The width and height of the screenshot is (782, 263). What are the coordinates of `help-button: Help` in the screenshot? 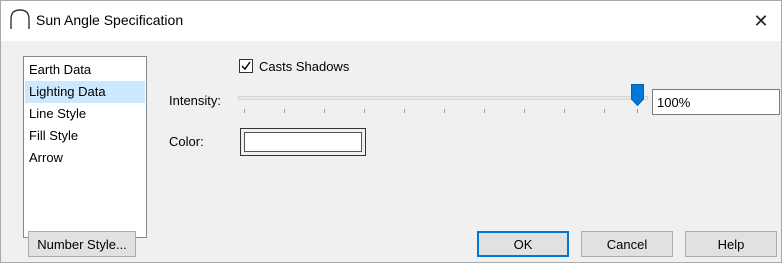 It's located at (731, 244).